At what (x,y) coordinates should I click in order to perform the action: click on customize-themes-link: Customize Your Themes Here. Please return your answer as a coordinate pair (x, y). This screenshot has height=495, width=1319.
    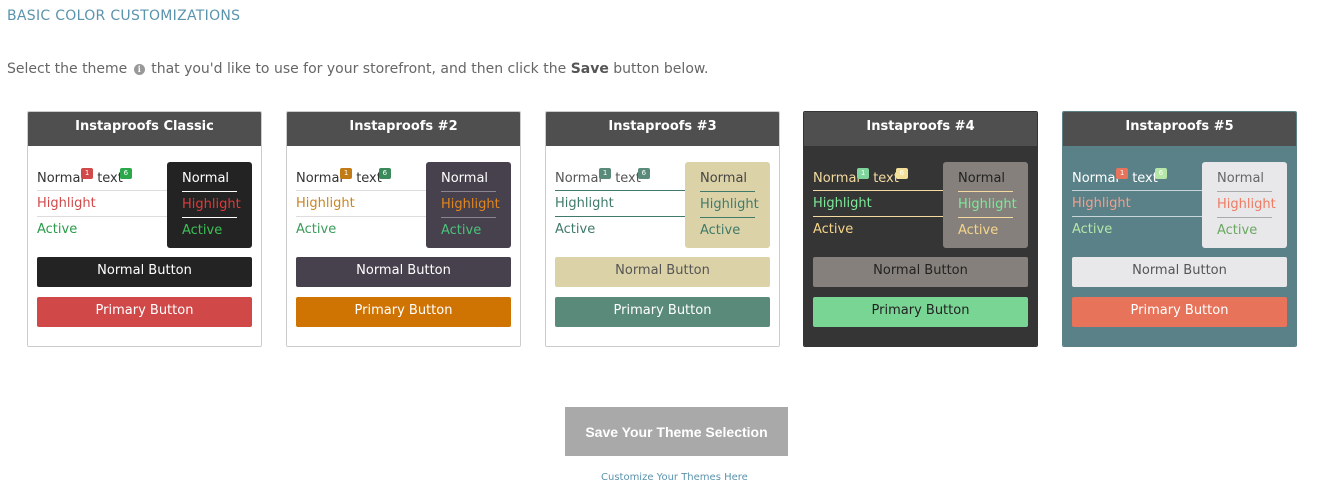
    Looking at the image, I should click on (674, 477).